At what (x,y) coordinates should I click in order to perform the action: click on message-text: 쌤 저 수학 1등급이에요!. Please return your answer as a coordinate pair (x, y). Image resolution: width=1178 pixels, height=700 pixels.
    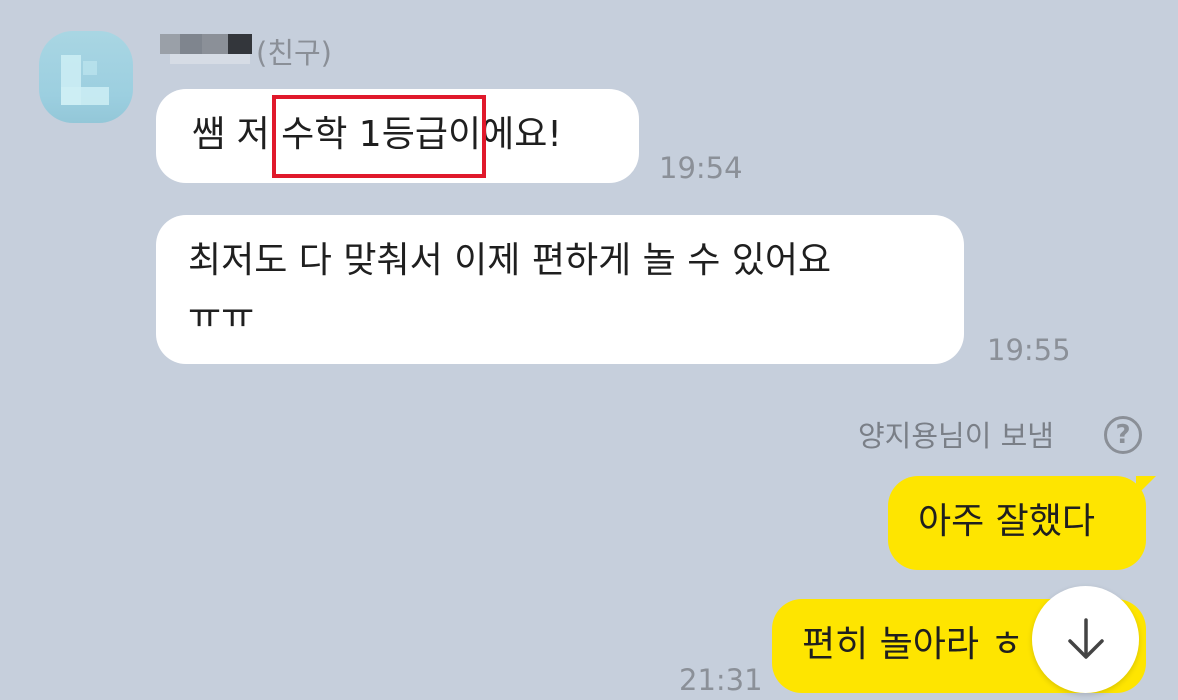
    Looking at the image, I should click on (377, 134).